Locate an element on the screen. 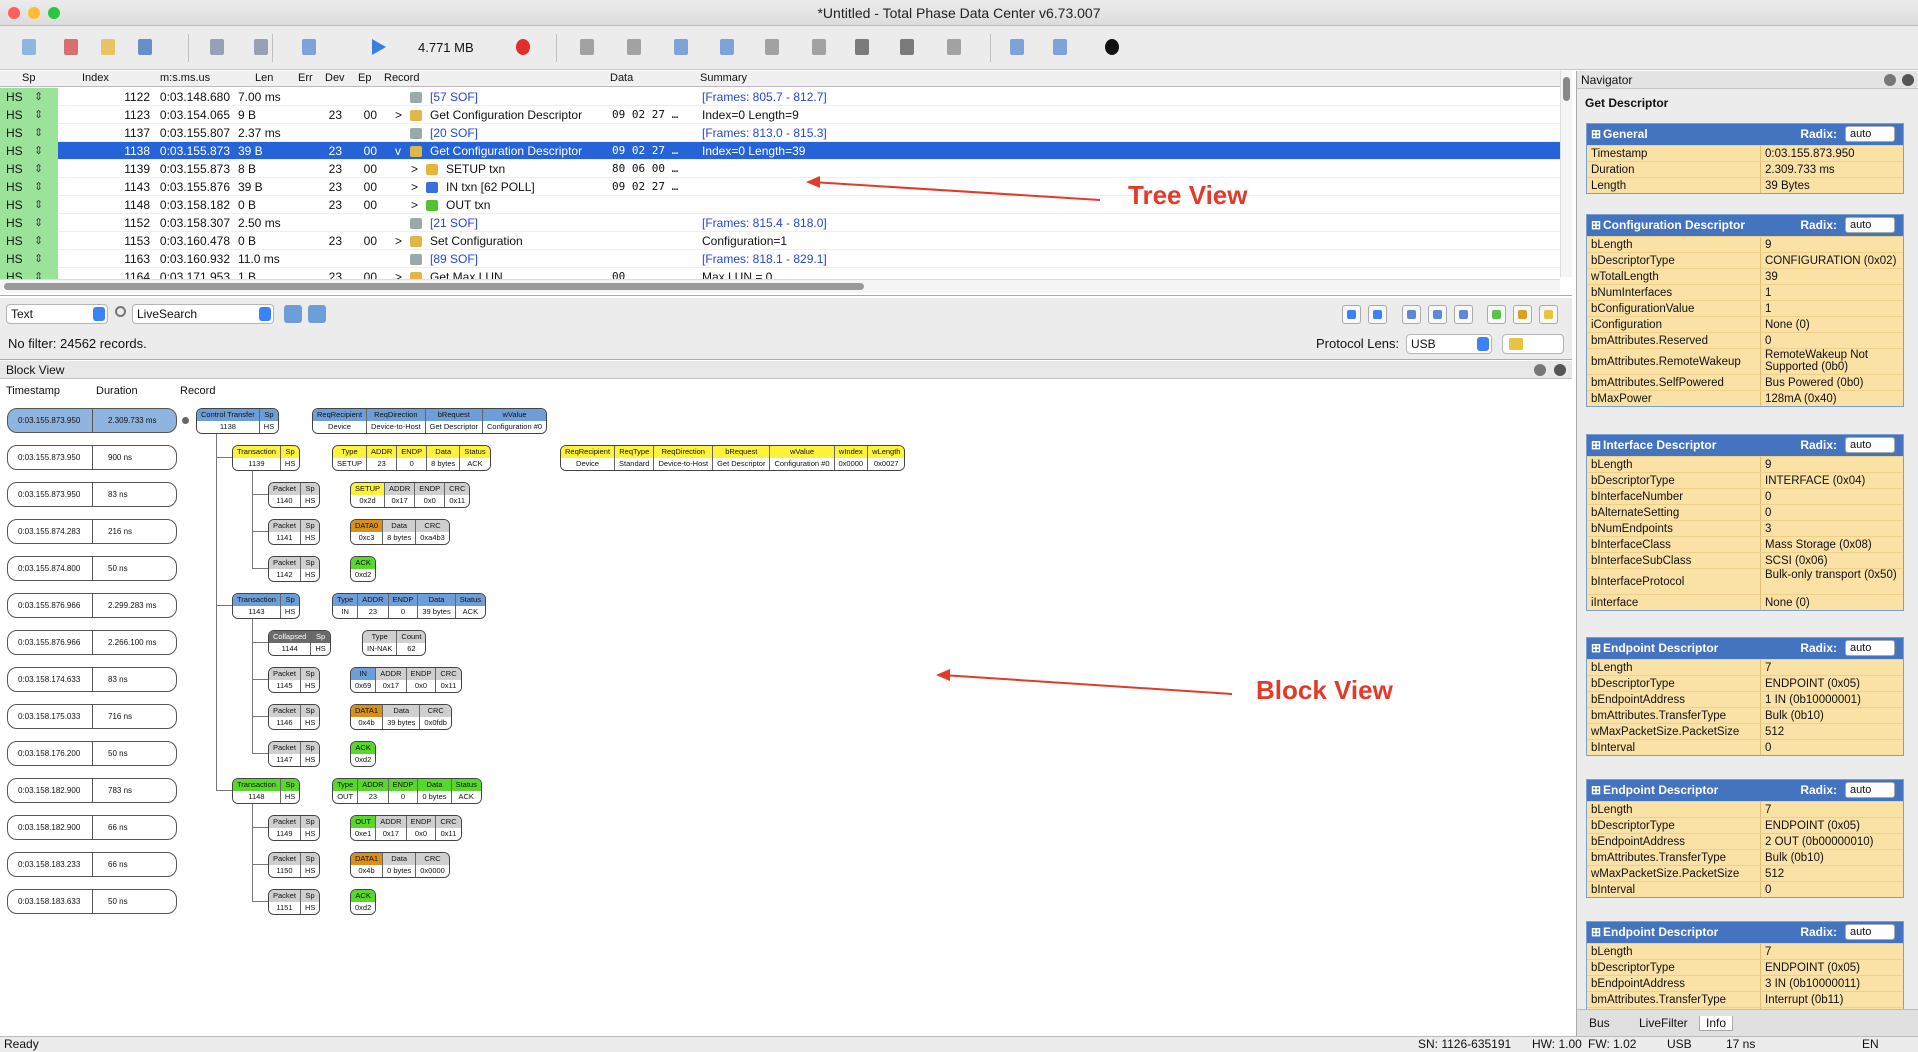 The width and height of the screenshot is (1918, 1052). lens-options-select is located at coordinates (1533, 344).